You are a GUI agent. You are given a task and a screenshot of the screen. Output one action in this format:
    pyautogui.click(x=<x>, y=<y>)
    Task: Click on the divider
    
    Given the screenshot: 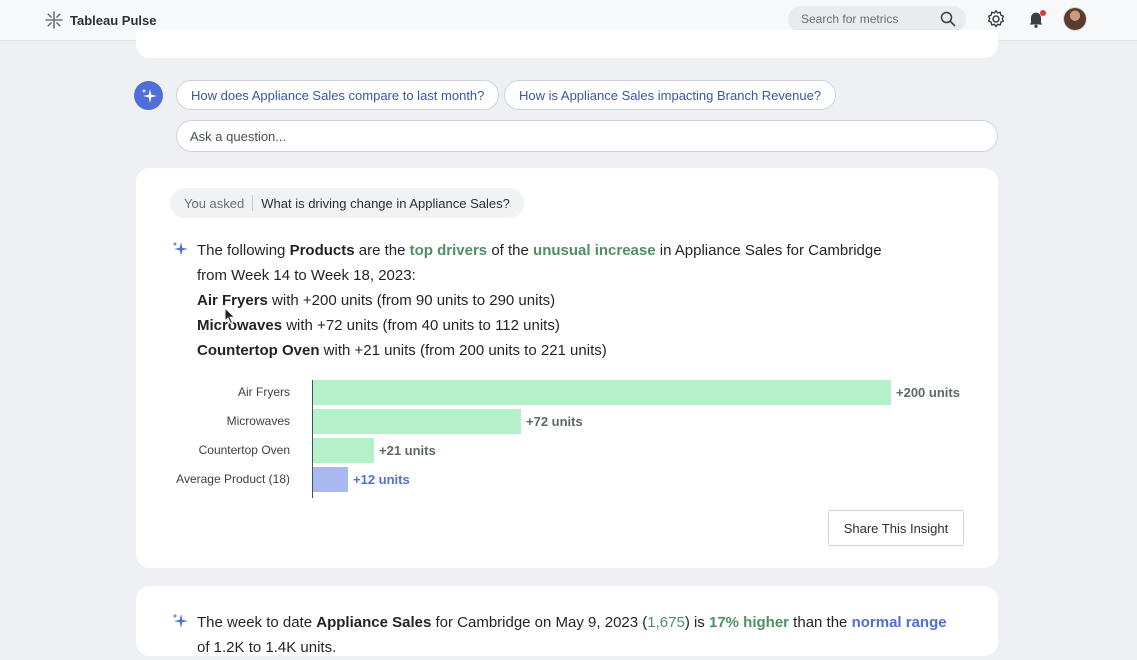 What is the action you would take?
    pyautogui.click(x=253, y=203)
    